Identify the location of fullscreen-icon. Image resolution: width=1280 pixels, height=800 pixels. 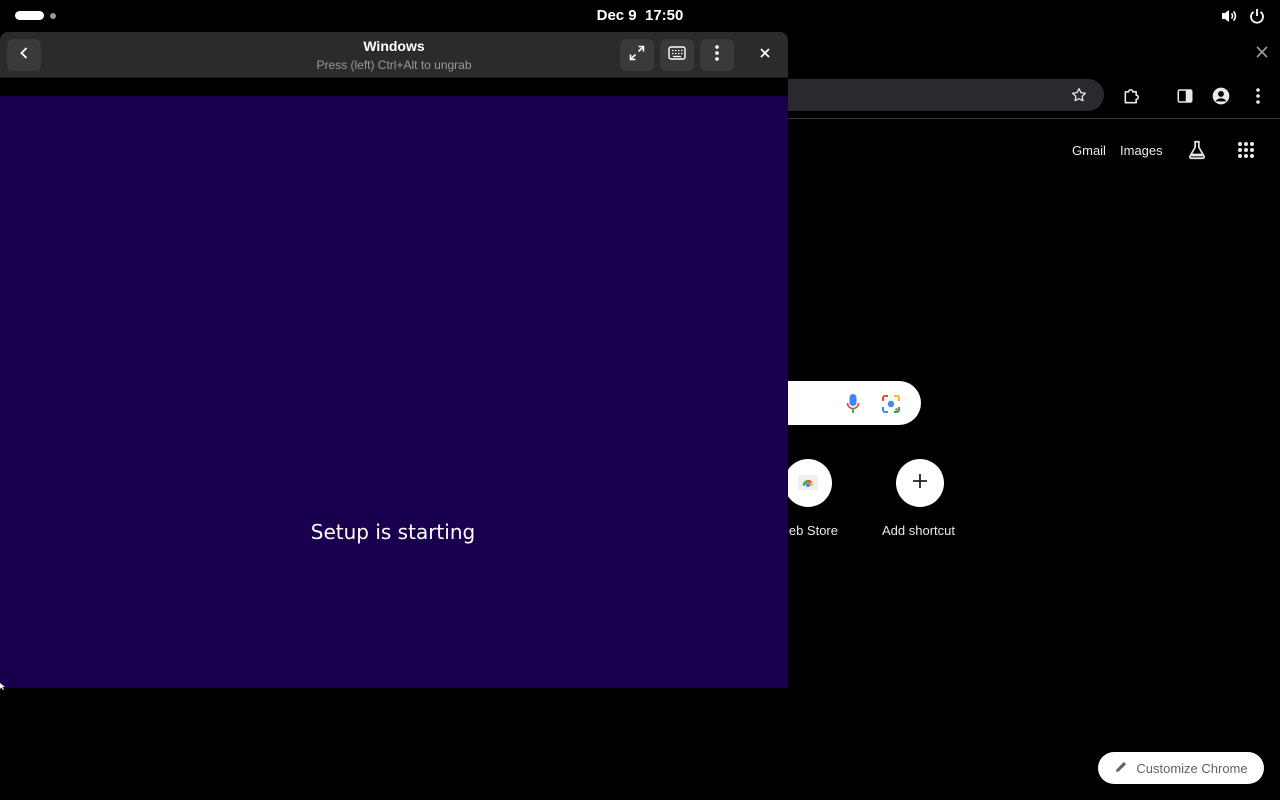
(637, 55).